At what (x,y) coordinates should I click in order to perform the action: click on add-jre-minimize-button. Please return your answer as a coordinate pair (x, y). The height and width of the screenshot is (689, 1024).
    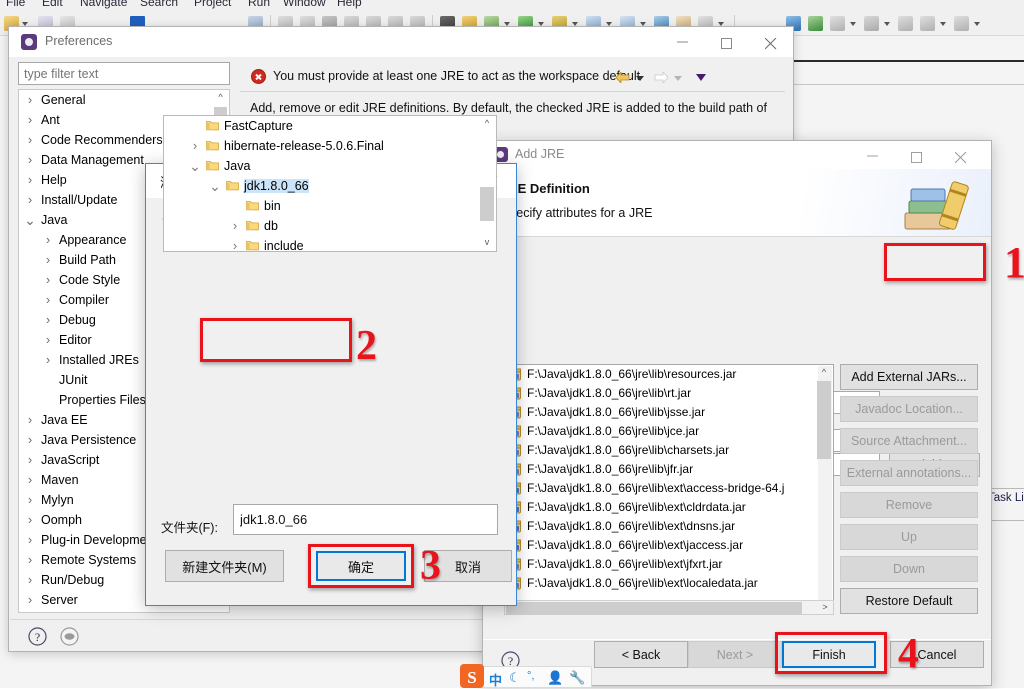
    Looking at the image, I should click on (873, 156).